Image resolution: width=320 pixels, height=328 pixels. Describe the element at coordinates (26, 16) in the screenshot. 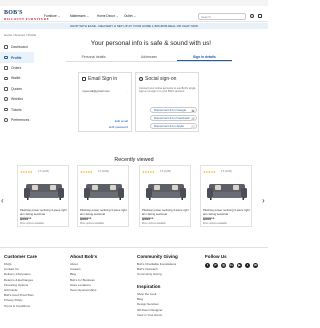

I see `bobs-logo: BOB'S DISCOUNT FURNITURE` at that location.